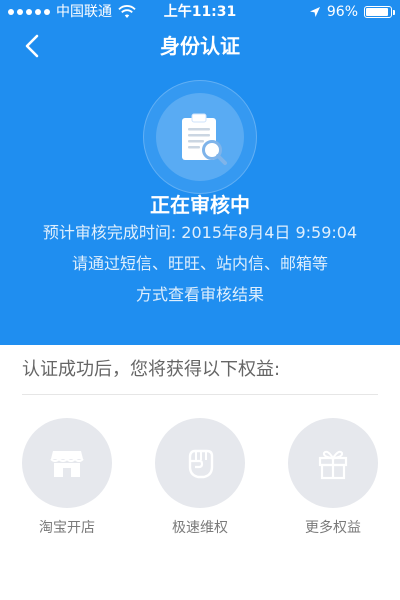 This screenshot has width=400, height=600. What do you see at coordinates (200, 205) in the screenshot?
I see `review-status: 正在审核中` at bounding box center [200, 205].